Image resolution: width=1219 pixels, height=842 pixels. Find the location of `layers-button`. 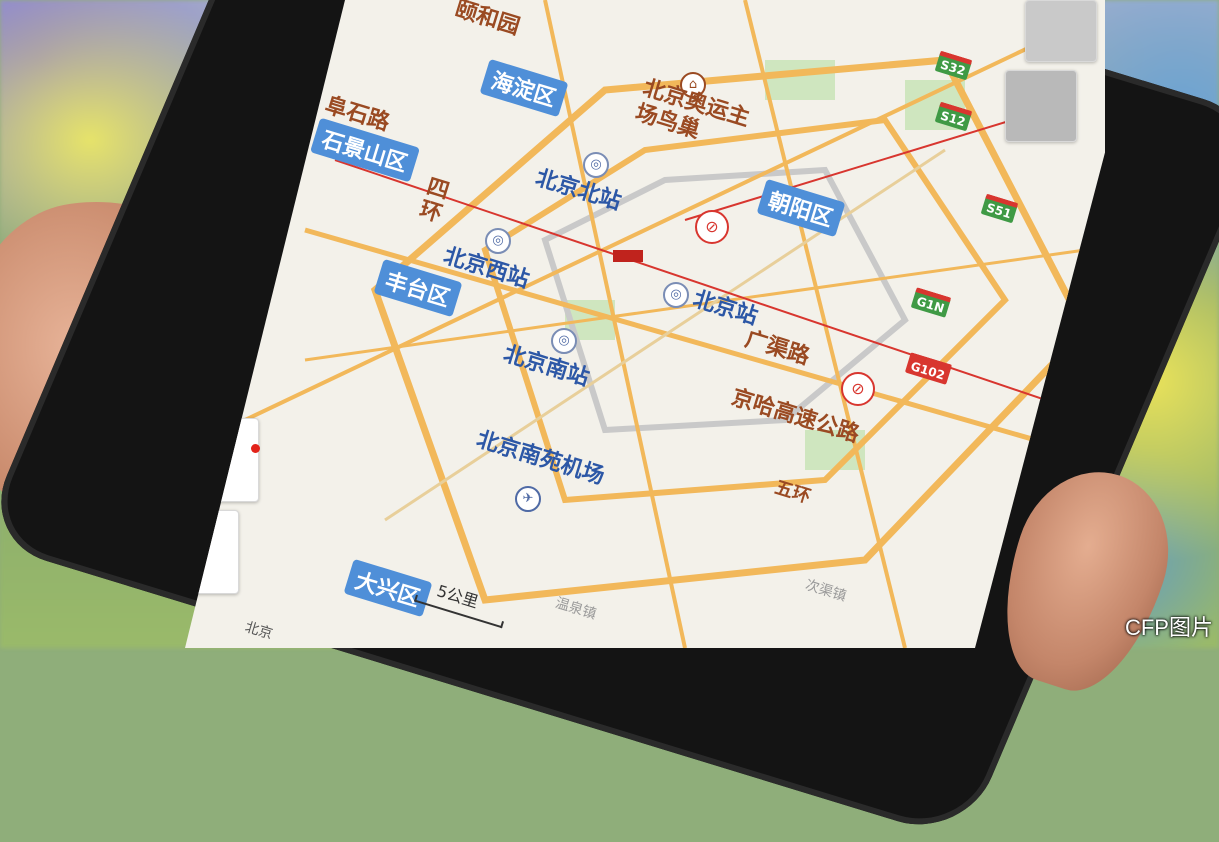

layers-button is located at coordinates (1061, 31).